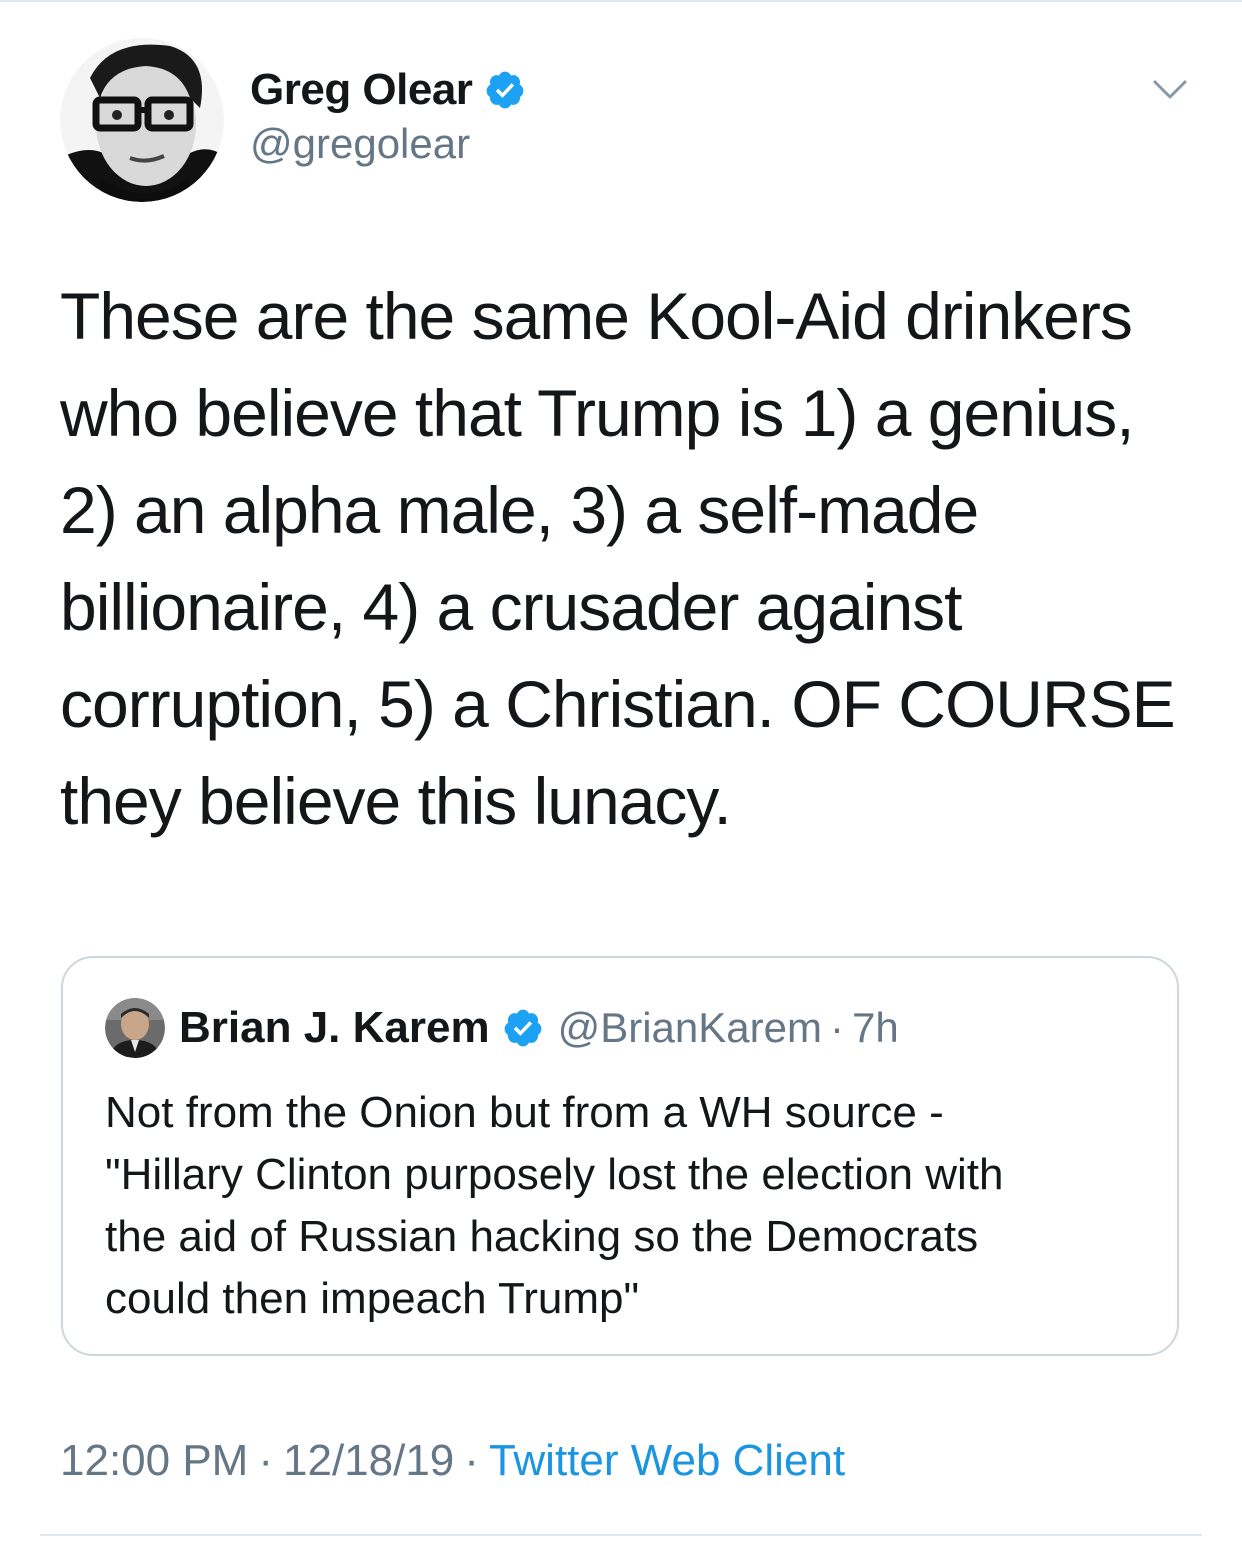  I want to click on tweet-time: 12:00 PM, so click(154, 1460).